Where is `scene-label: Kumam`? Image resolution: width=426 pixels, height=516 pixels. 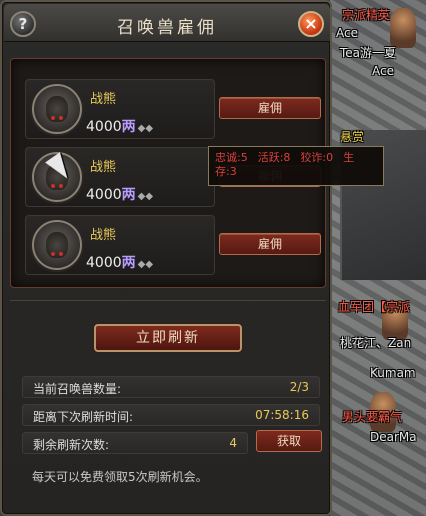
scene-label: Kumam is located at coordinates (393, 373).